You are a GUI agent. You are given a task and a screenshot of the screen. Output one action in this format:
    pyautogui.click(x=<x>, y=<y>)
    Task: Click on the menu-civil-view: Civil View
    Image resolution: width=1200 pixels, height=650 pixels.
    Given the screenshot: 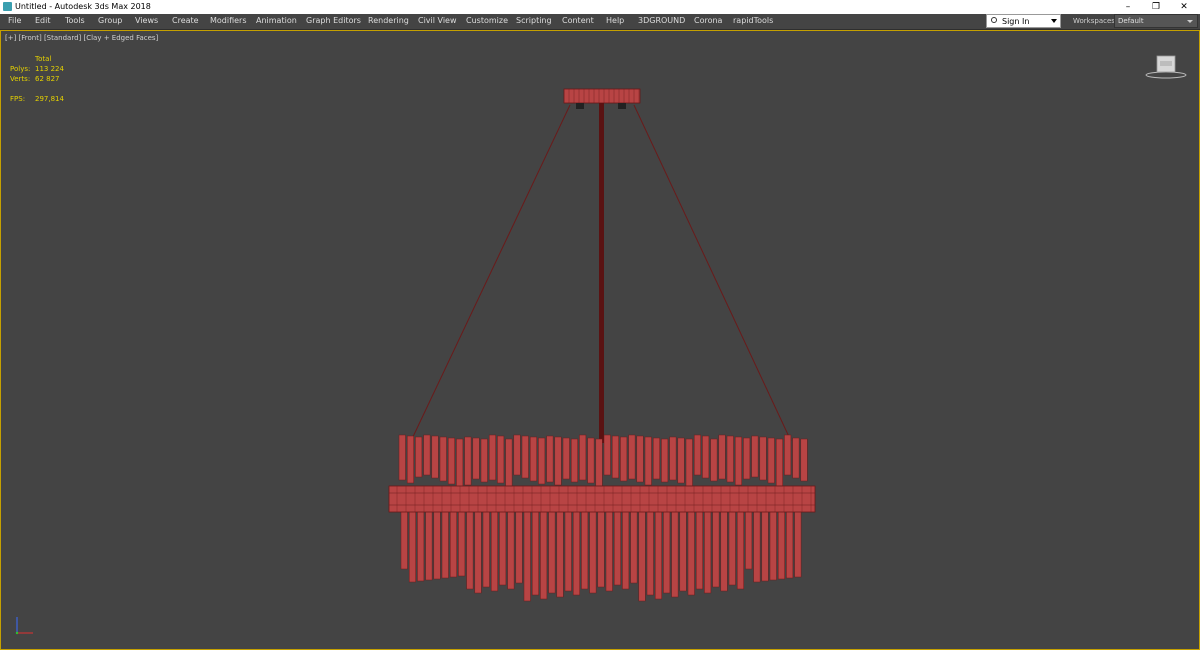 What is the action you would take?
    pyautogui.click(x=437, y=20)
    